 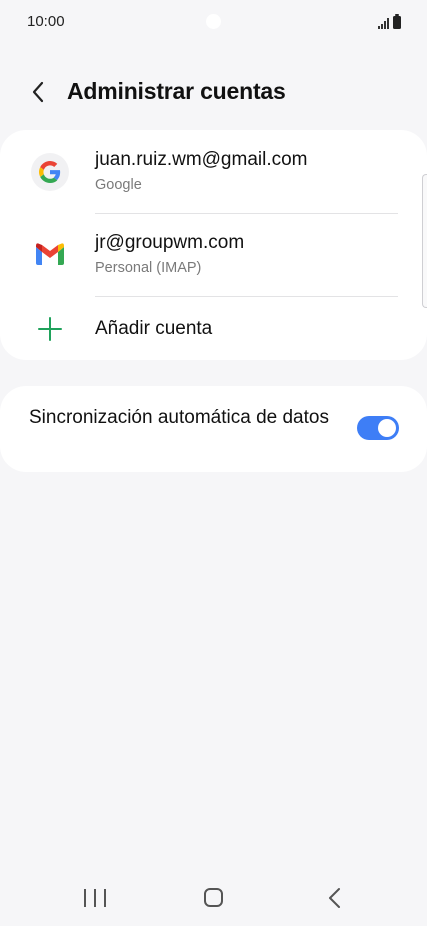 What do you see at coordinates (95, 898) in the screenshot?
I see `recents-button` at bounding box center [95, 898].